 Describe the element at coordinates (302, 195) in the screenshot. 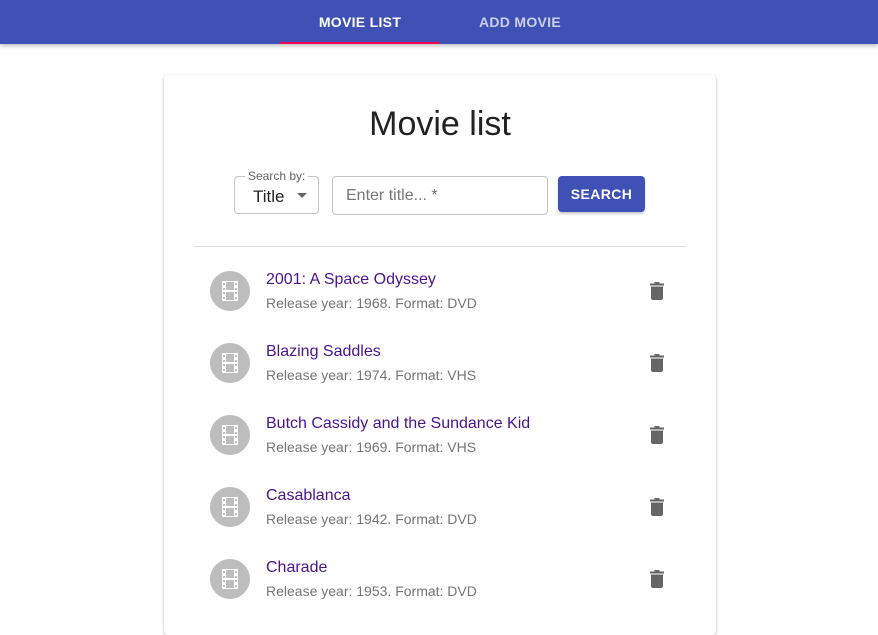

I see `chevron-down-icon` at that location.